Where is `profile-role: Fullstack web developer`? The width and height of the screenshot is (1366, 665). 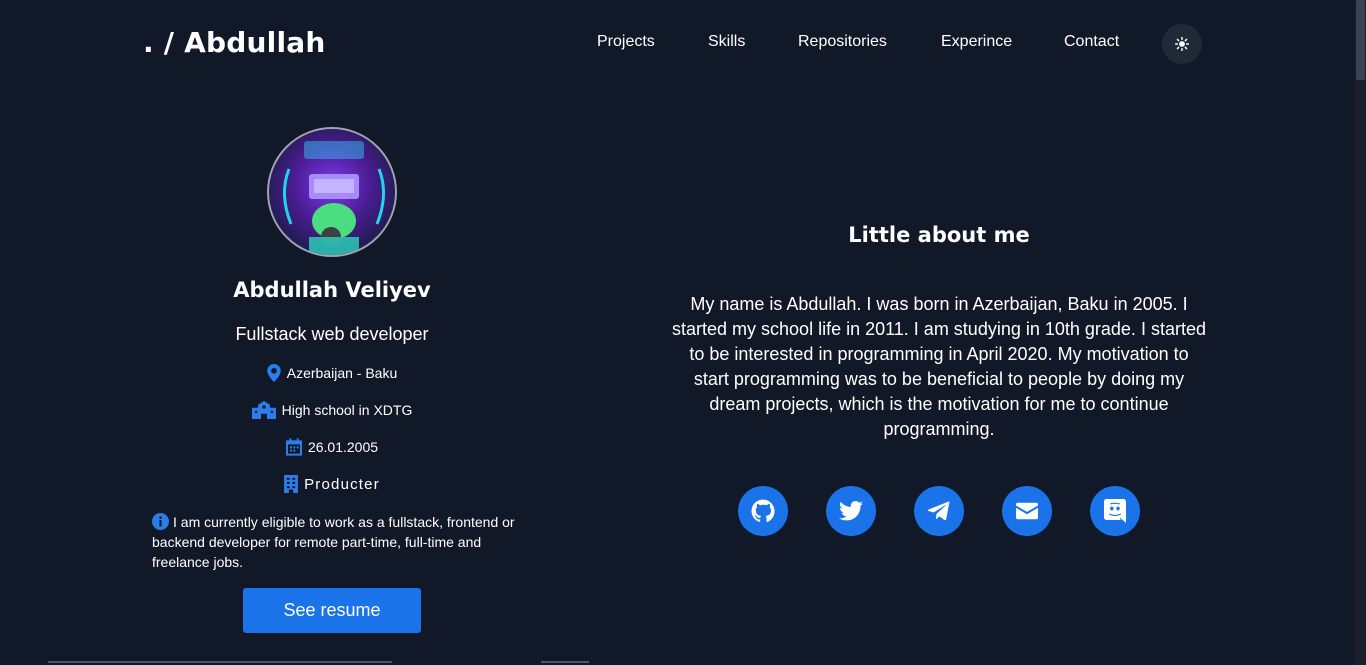
profile-role: Fullstack web developer is located at coordinates (332, 334).